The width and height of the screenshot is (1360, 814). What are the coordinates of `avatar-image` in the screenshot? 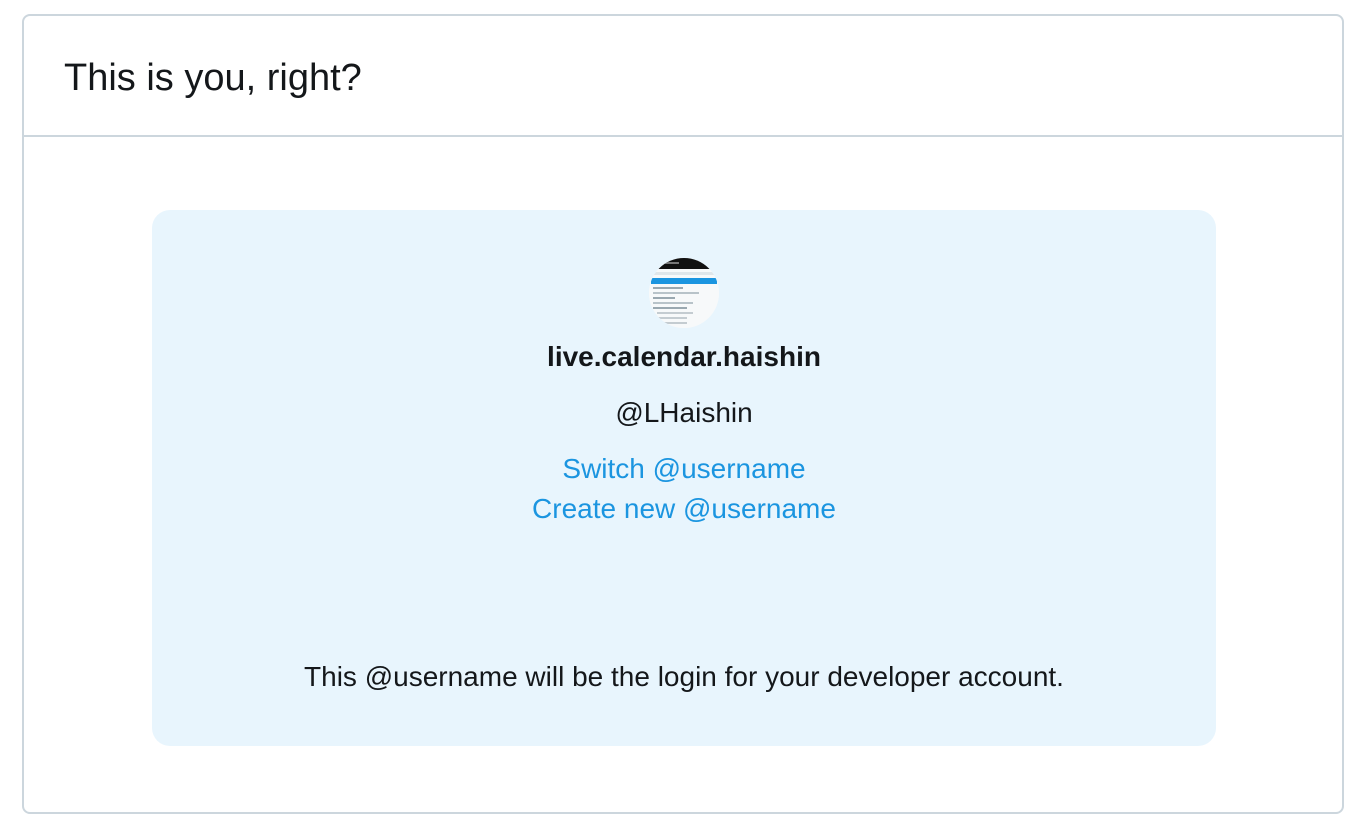 It's located at (684, 293).